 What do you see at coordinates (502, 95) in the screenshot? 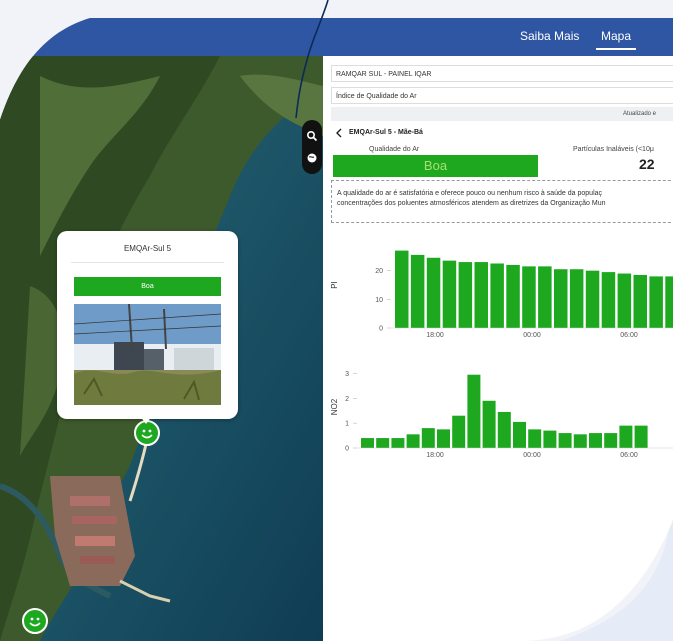
I see `index-field: Índice de Qualidade do Ar` at bounding box center [502, 95].